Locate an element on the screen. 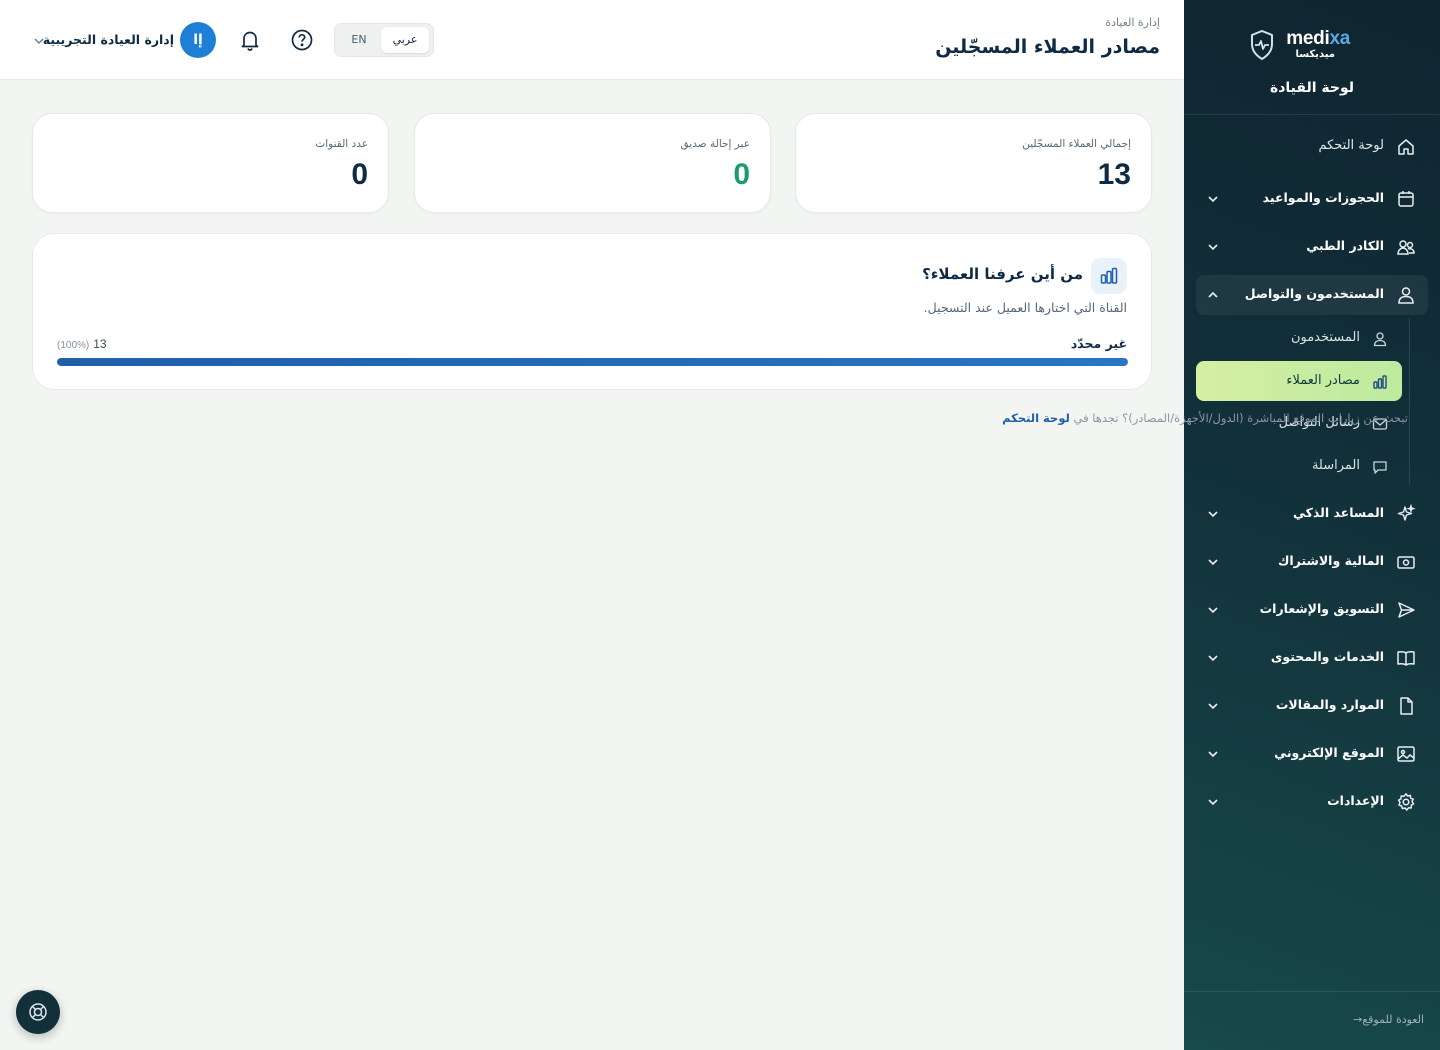 Image resolution: width=1440 pixels, height=1050 pixels. stat-card-total-clients: إجمالي العملاء المسجّلين 13 is located at coordinates (973, 163).